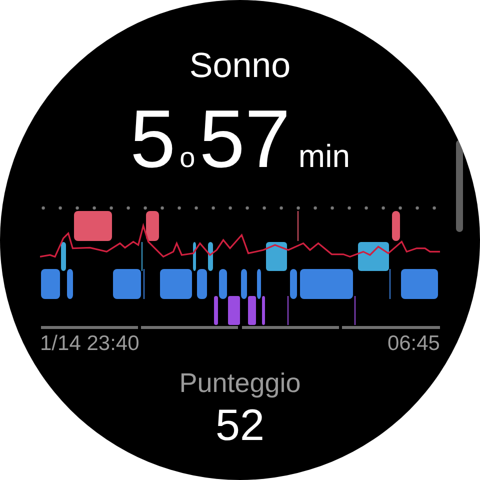  I want to click on hours-value: 5, so click(153, 140).